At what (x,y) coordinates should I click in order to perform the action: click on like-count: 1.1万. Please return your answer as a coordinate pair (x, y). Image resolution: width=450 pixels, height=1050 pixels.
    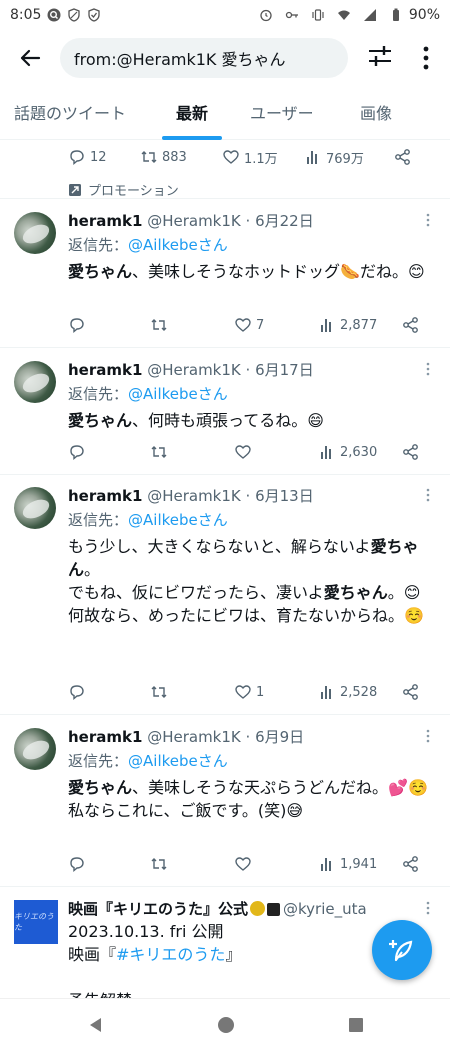
    Looking at the image, I should click on (261, 159).